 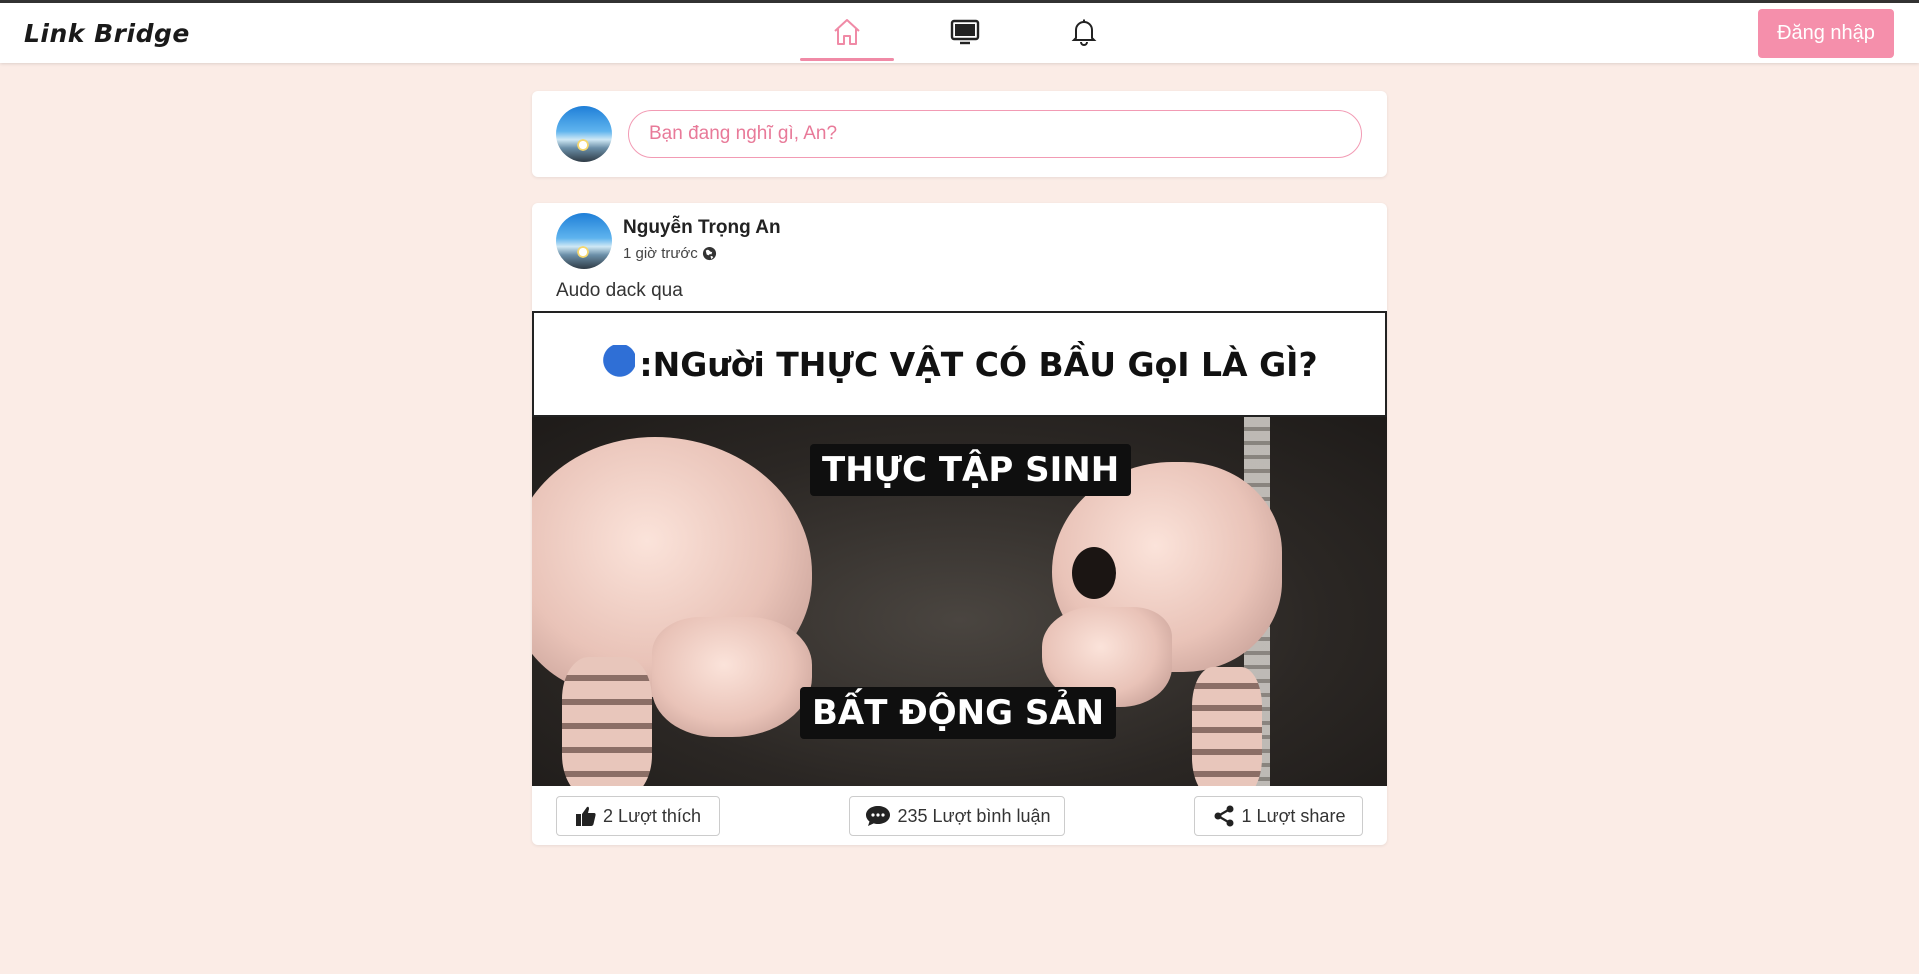 I want to click on post-composer: Bạn đang nghĩ gì, An?, so click(x=959, y=134).